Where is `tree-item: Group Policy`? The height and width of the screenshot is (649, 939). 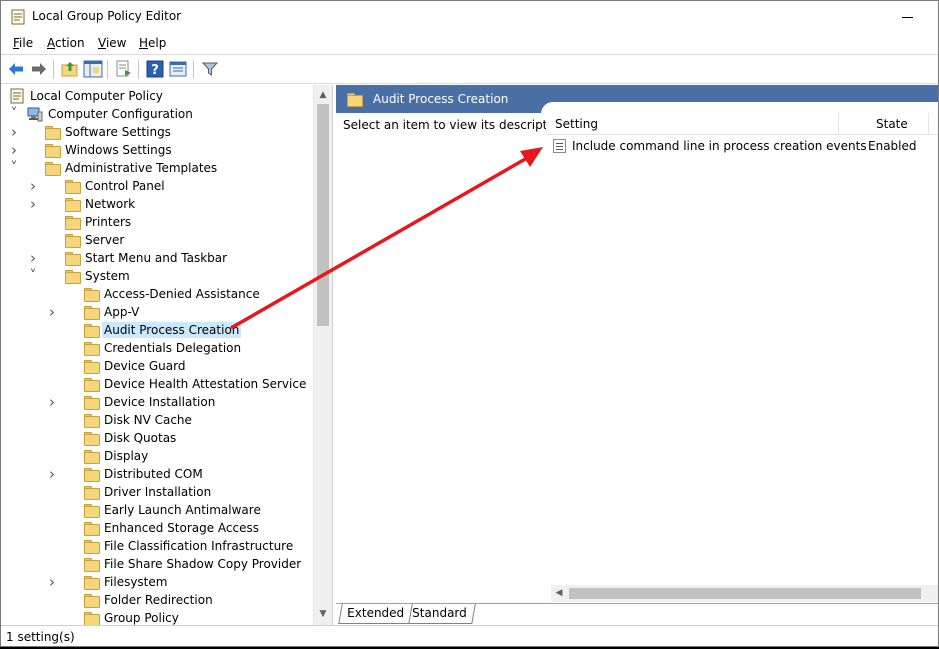 tree-item: Group Policy is located at coordinates (157, 617).